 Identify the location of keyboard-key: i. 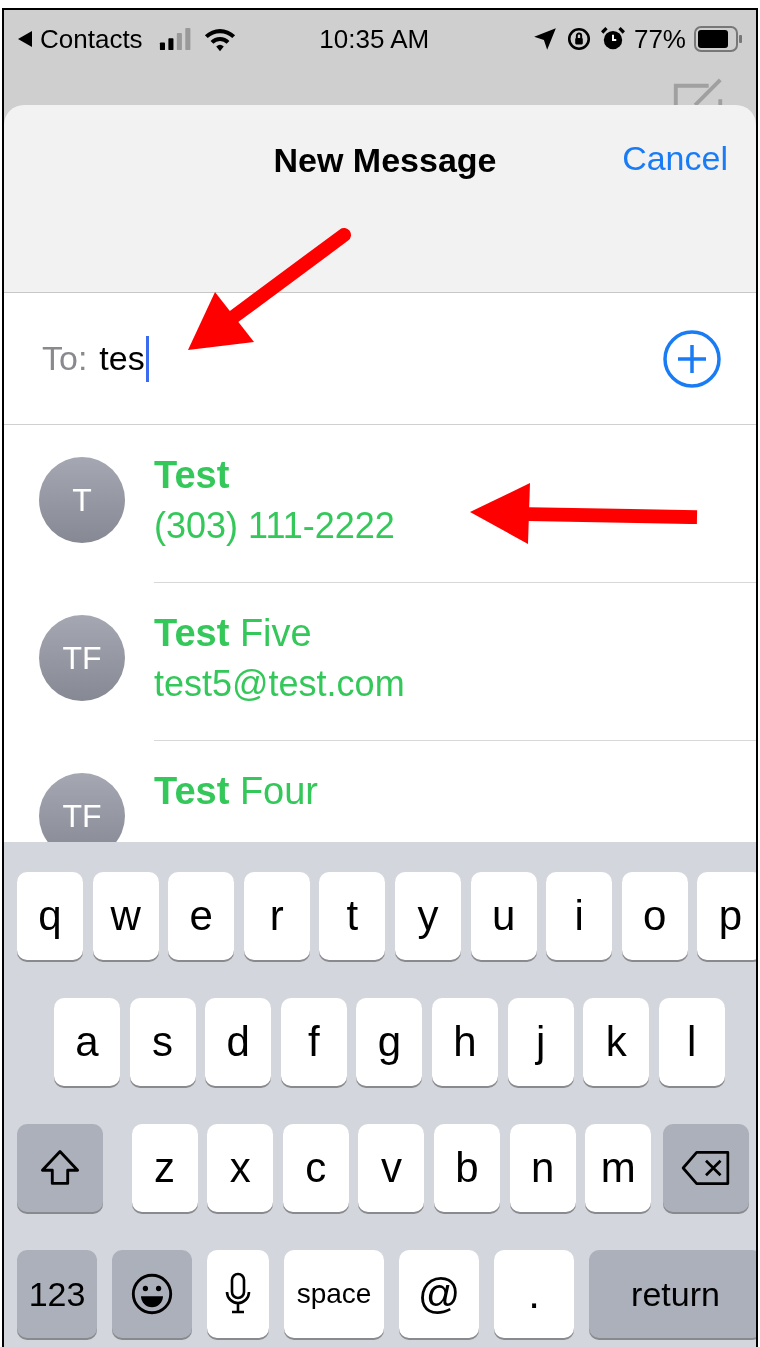
(579, 916).